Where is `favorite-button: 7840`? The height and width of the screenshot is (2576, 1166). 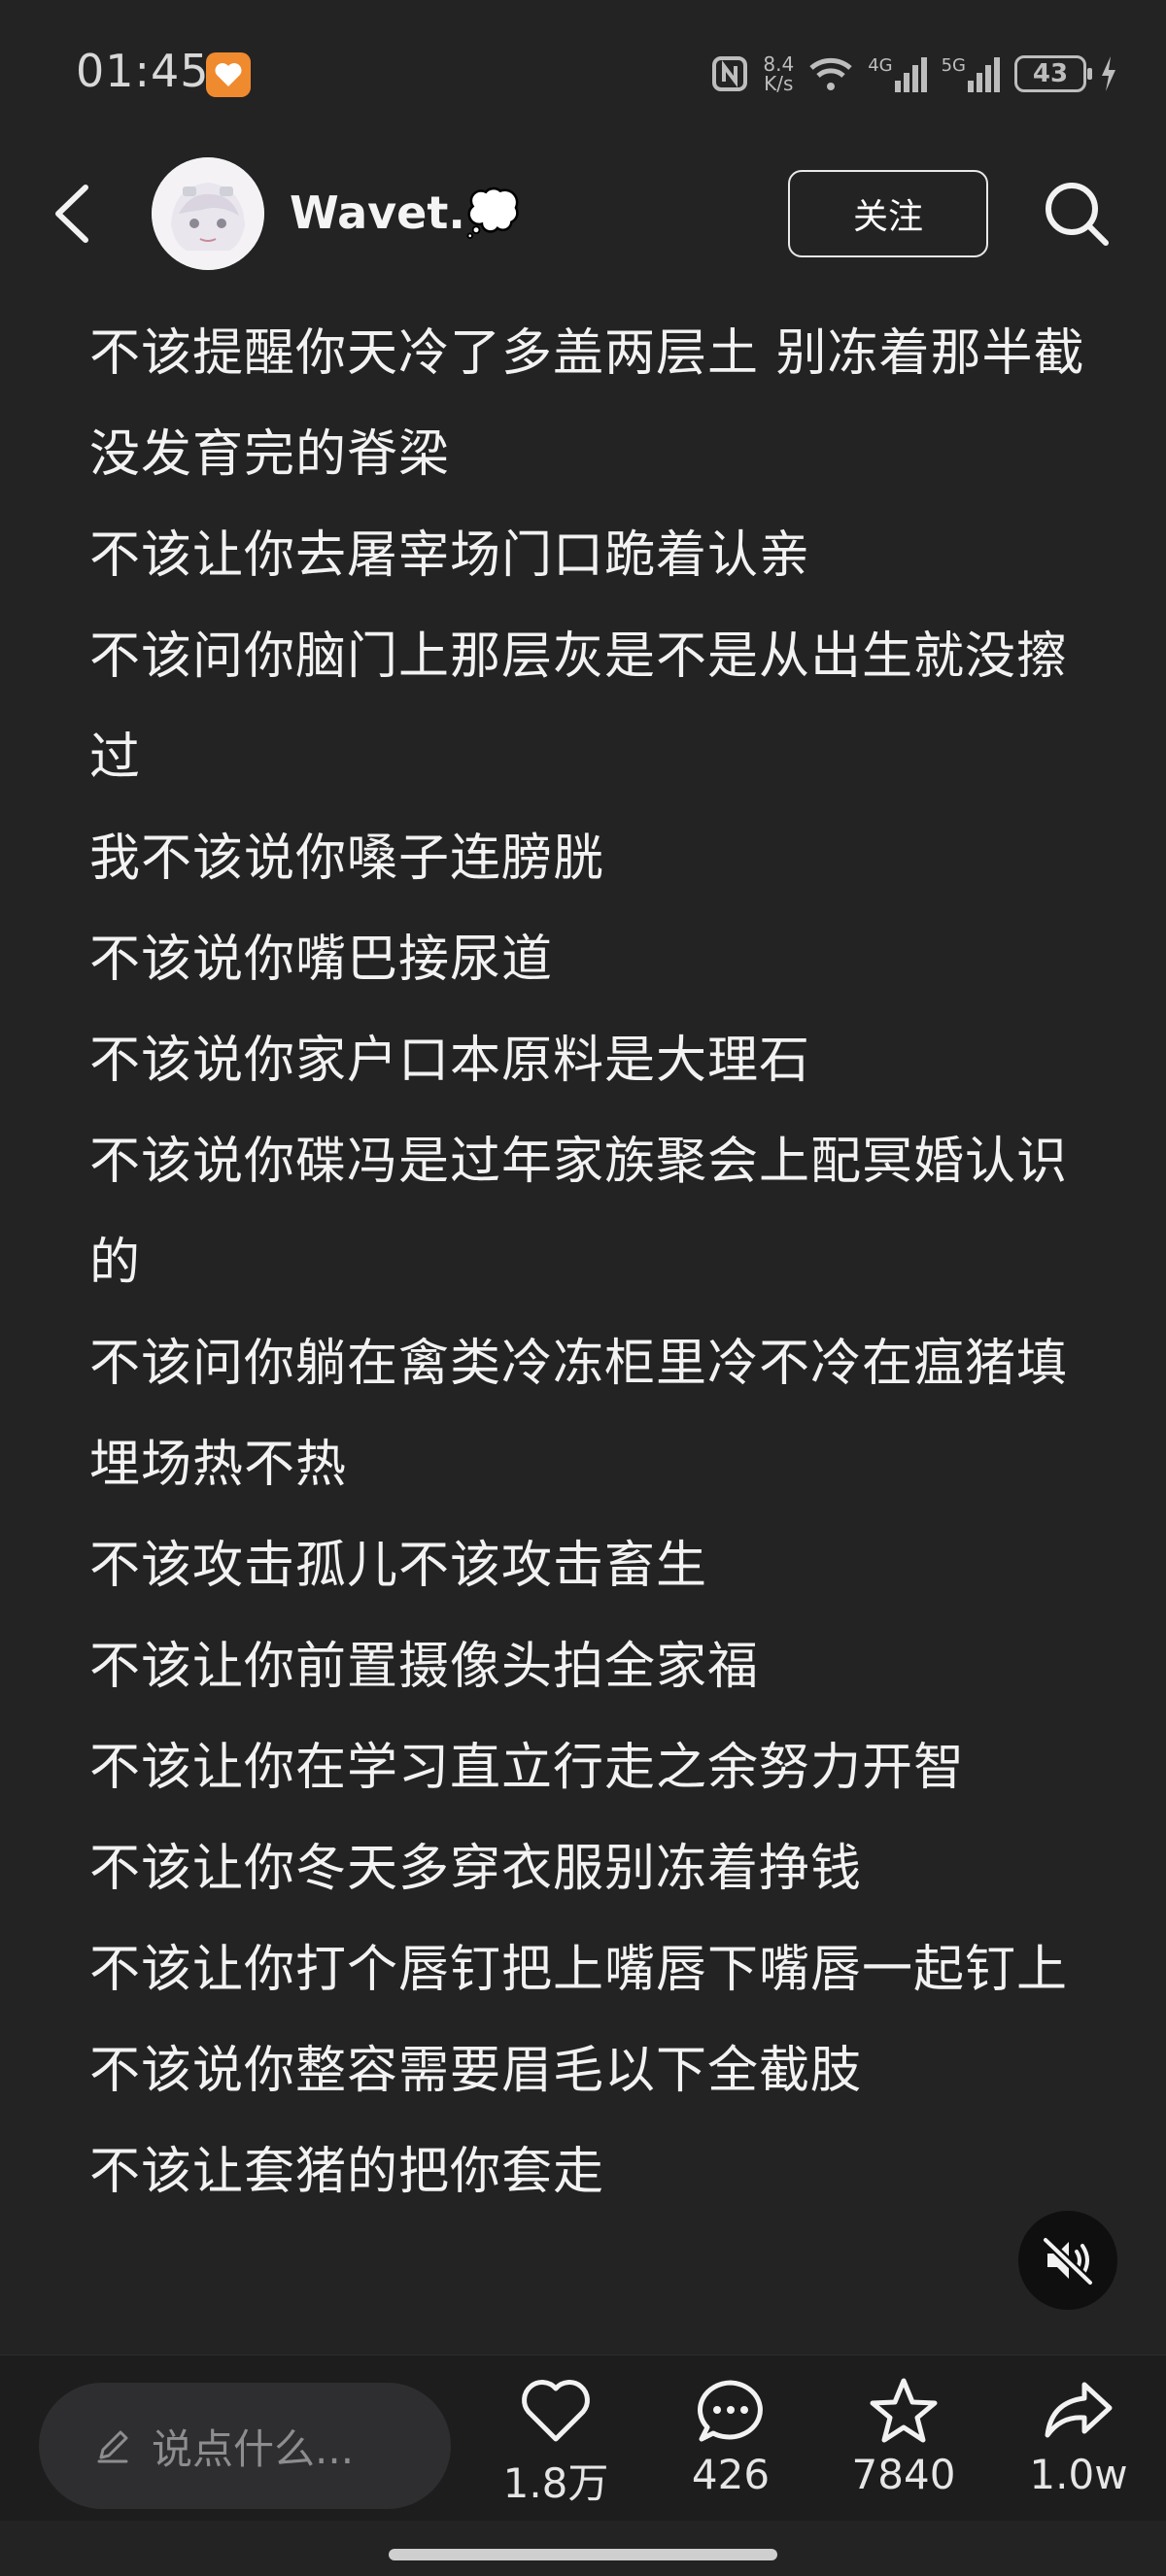 favorite-button: 7840 is located at coordinates (904, 2450).